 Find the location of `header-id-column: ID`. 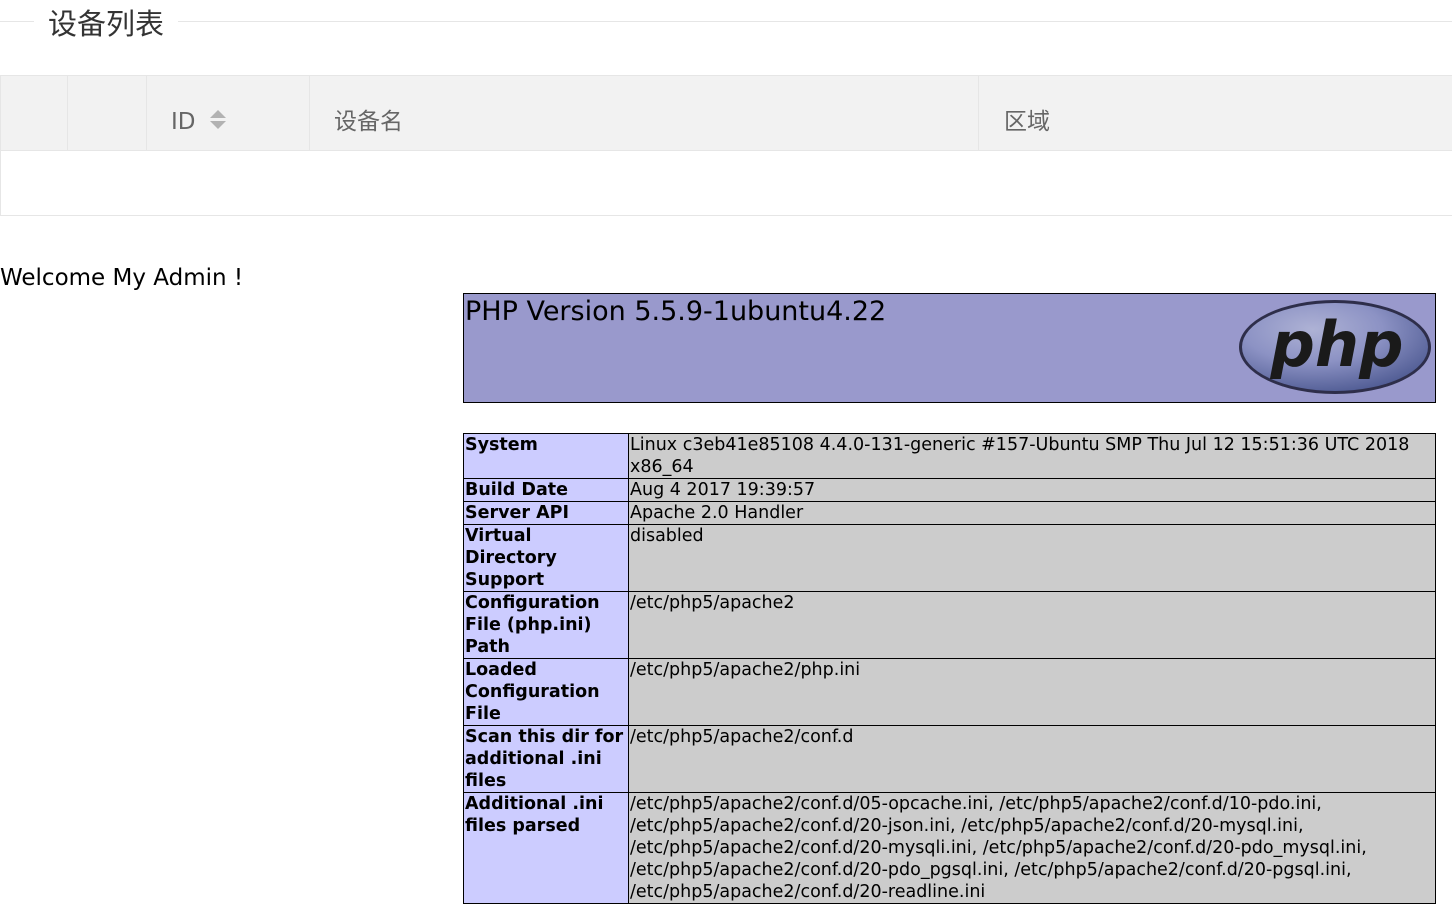

header-id-column: ID is located at coordinates (228, 113).